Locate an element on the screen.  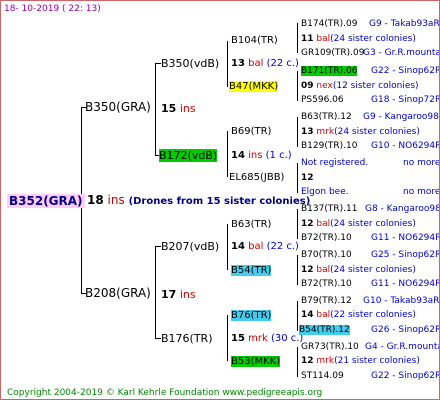
gen5-row-15: ST114.09 is located at coordinates (322, 376).